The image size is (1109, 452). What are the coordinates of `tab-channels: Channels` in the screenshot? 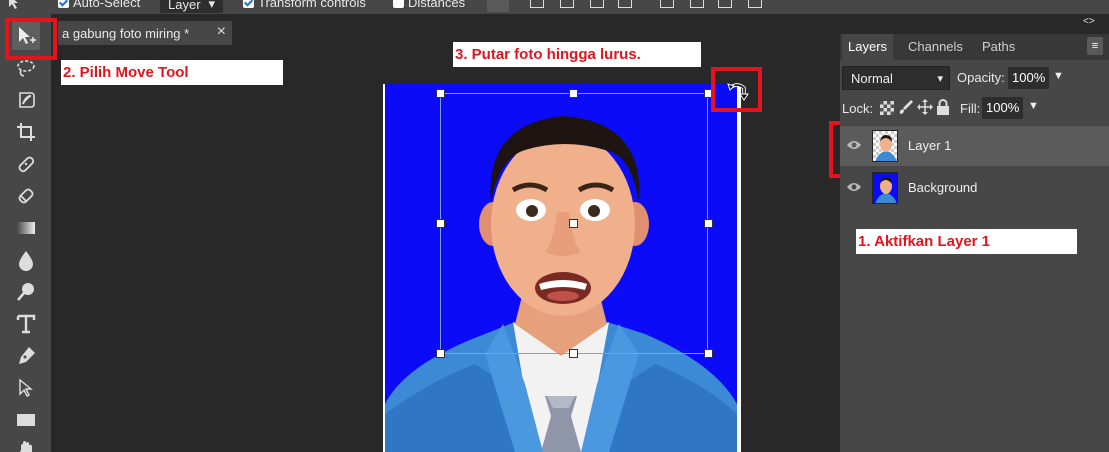 It's located at (935, 47).